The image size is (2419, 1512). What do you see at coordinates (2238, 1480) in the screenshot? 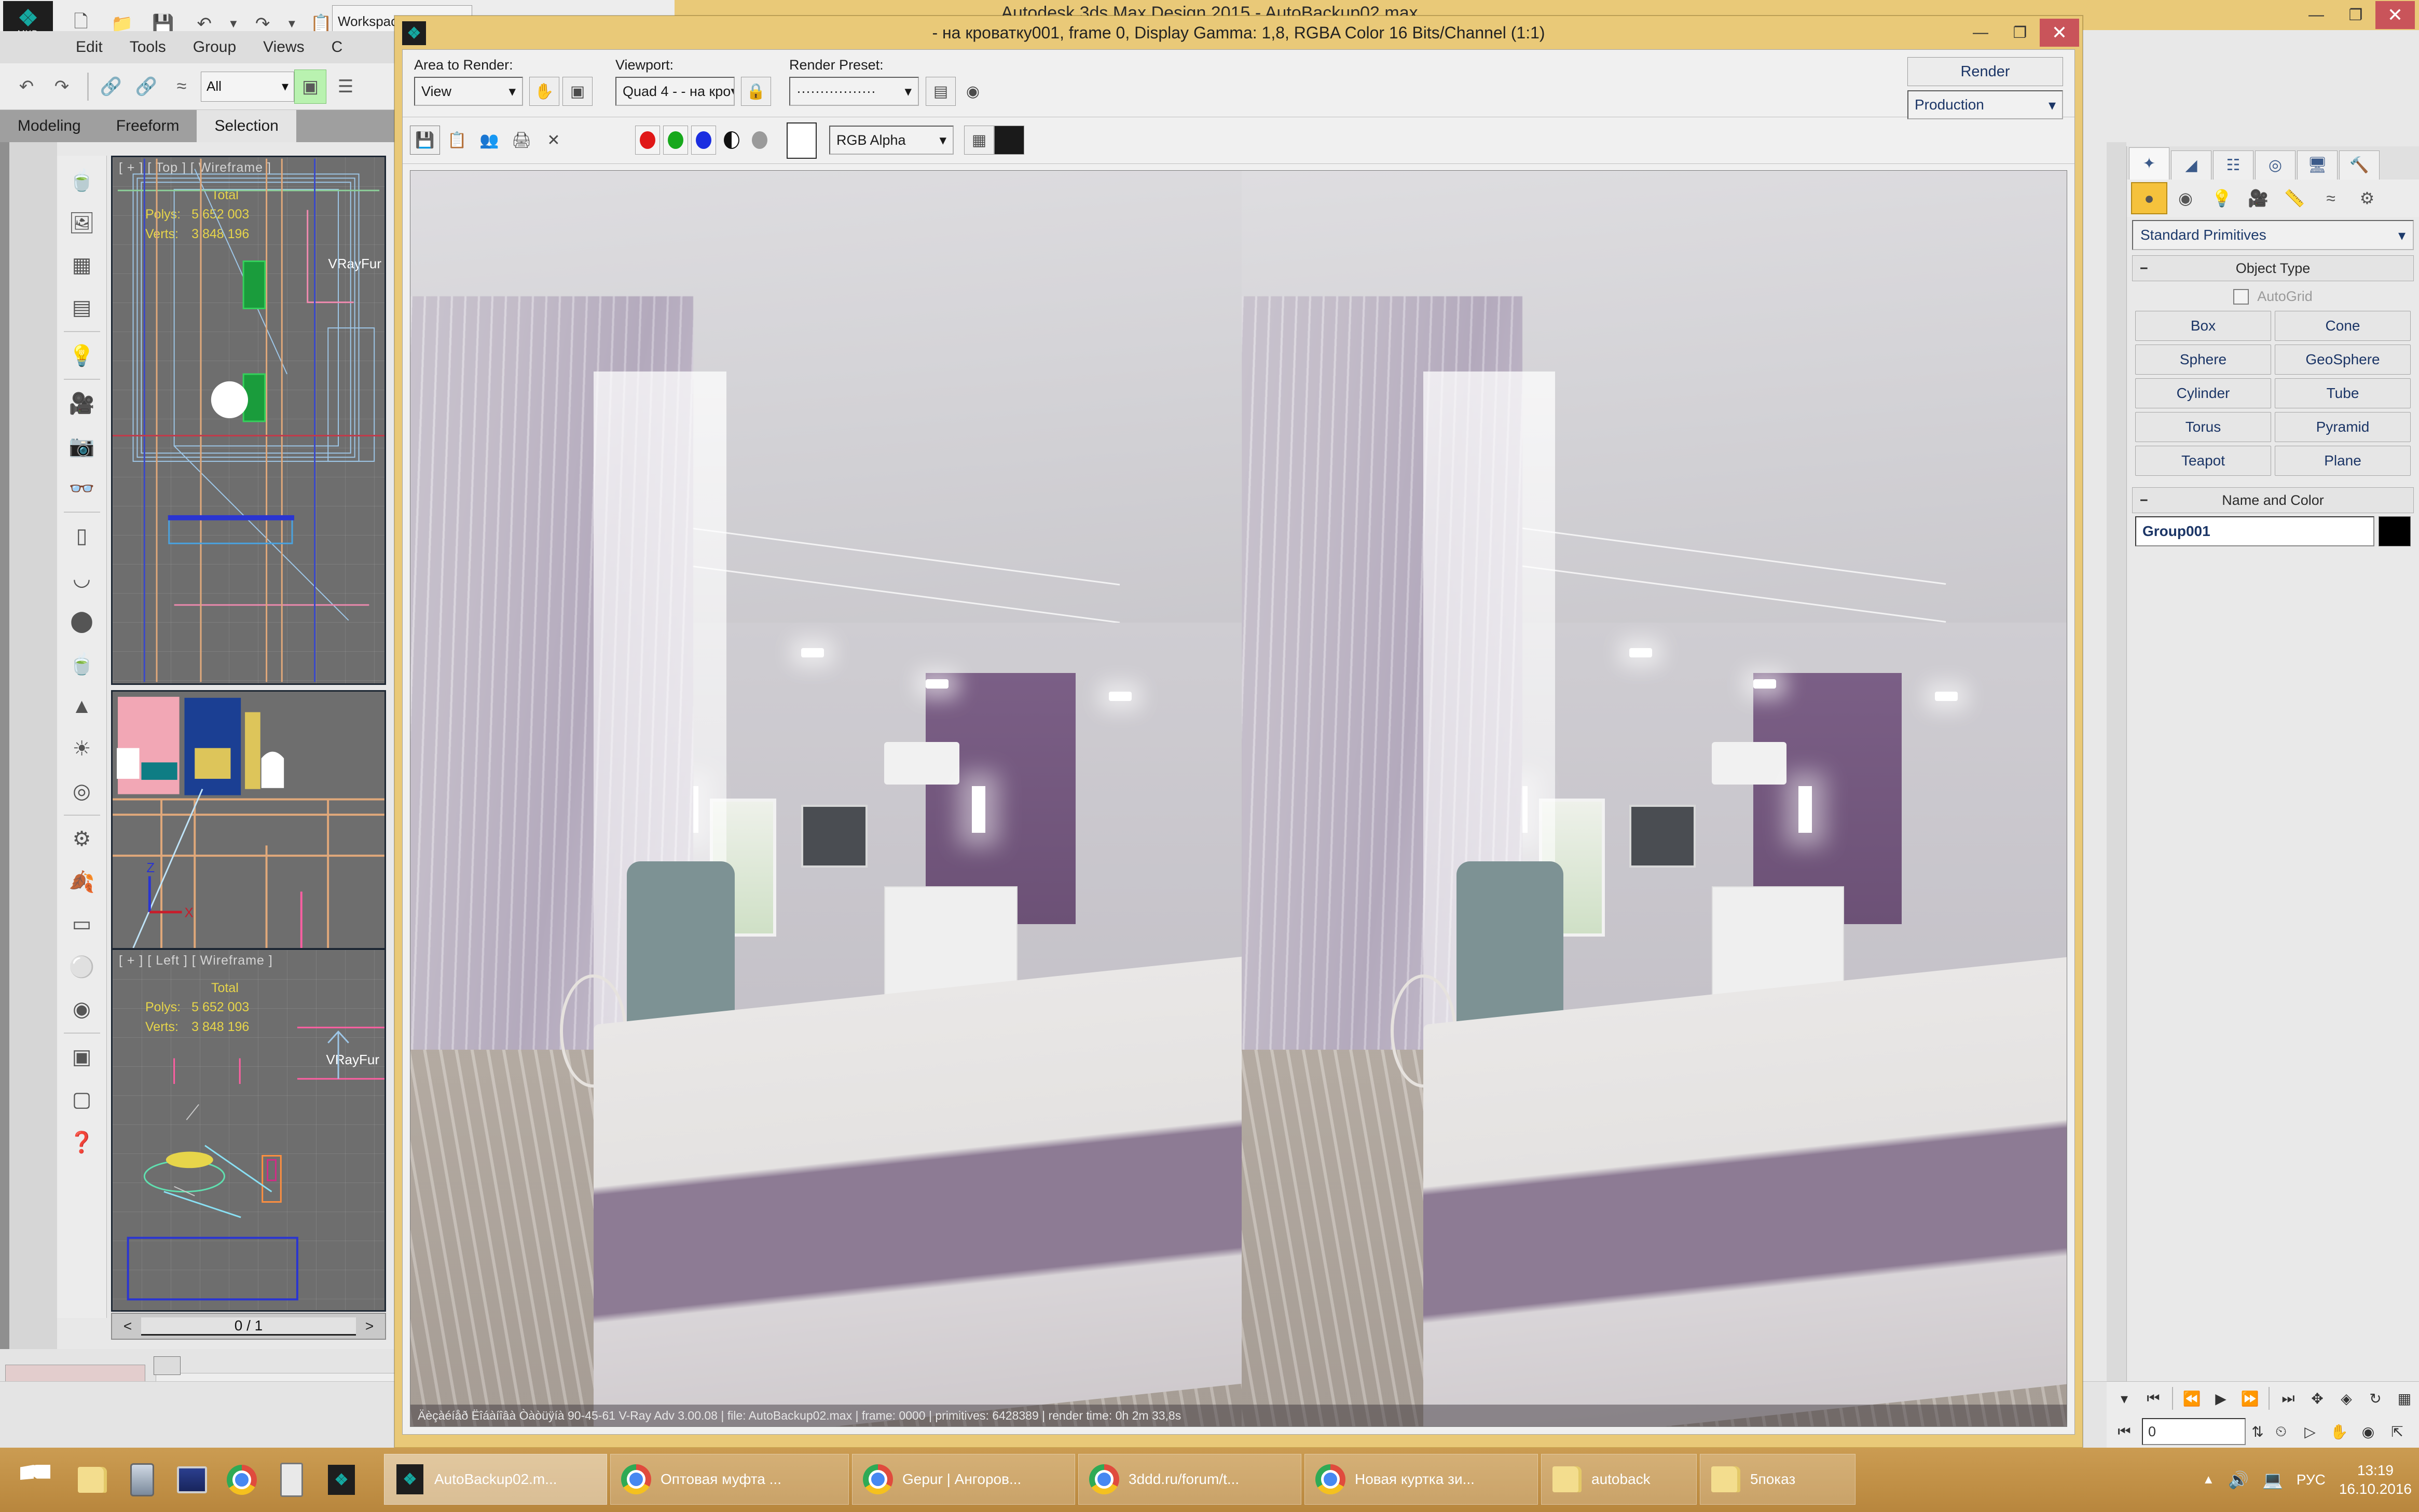
I see `volume-icon: 🔊` at bounding box center [2238, 1480].